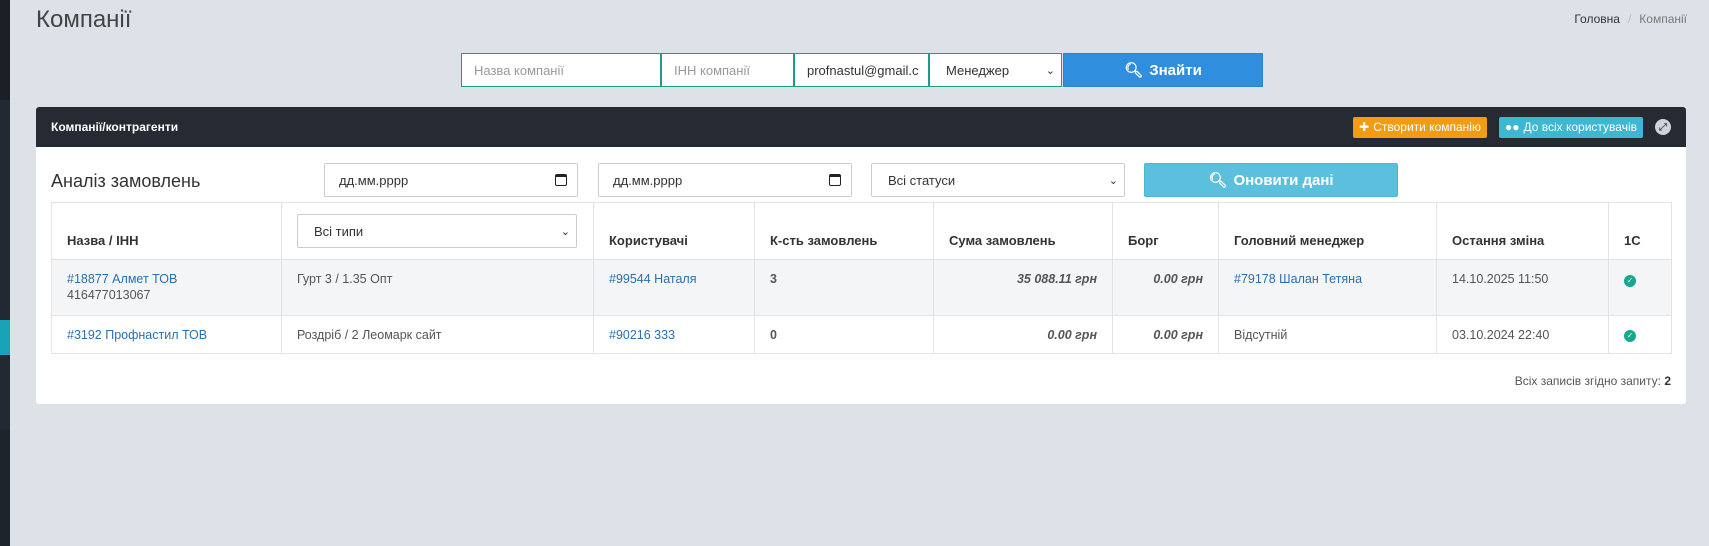  Describe the element at coordinates (5, 337) in the screenshot. I see `sidebar-active-indicator` at that location.